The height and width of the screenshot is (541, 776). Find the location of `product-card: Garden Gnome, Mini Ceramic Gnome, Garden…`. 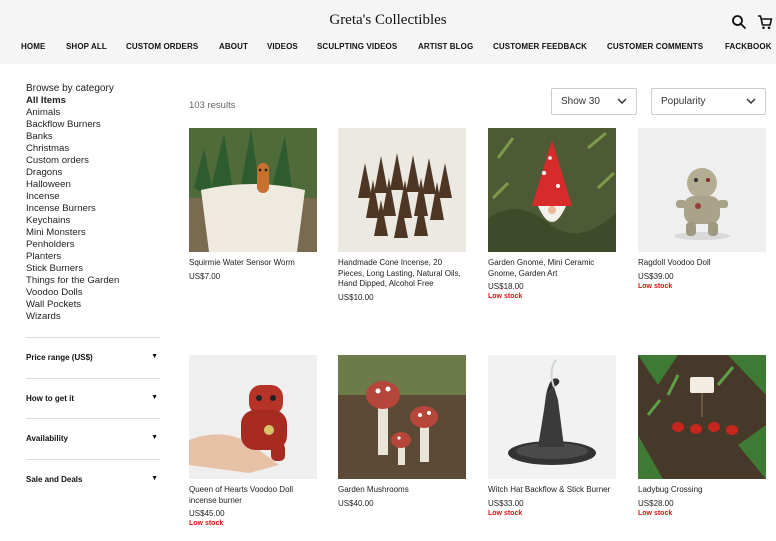

product-card: Garden Gnome, Mini Ceramic Gnome, Garden… is located at coordinates (552, 214).